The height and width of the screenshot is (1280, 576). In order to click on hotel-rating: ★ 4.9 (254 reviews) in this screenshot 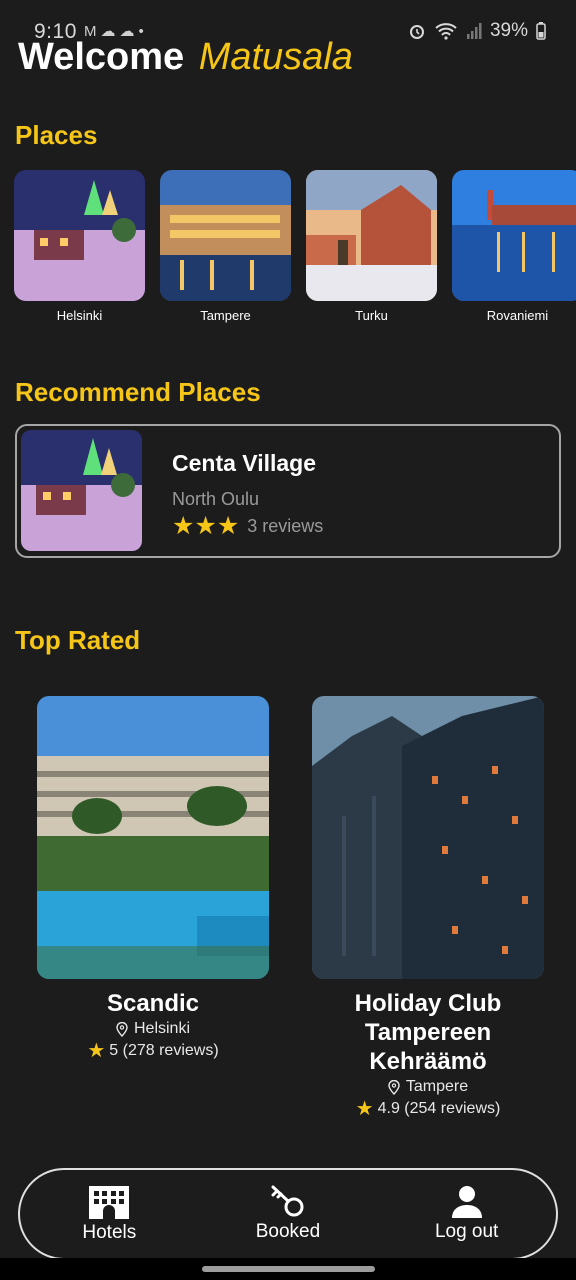, I will do `click(428, 1109)`.